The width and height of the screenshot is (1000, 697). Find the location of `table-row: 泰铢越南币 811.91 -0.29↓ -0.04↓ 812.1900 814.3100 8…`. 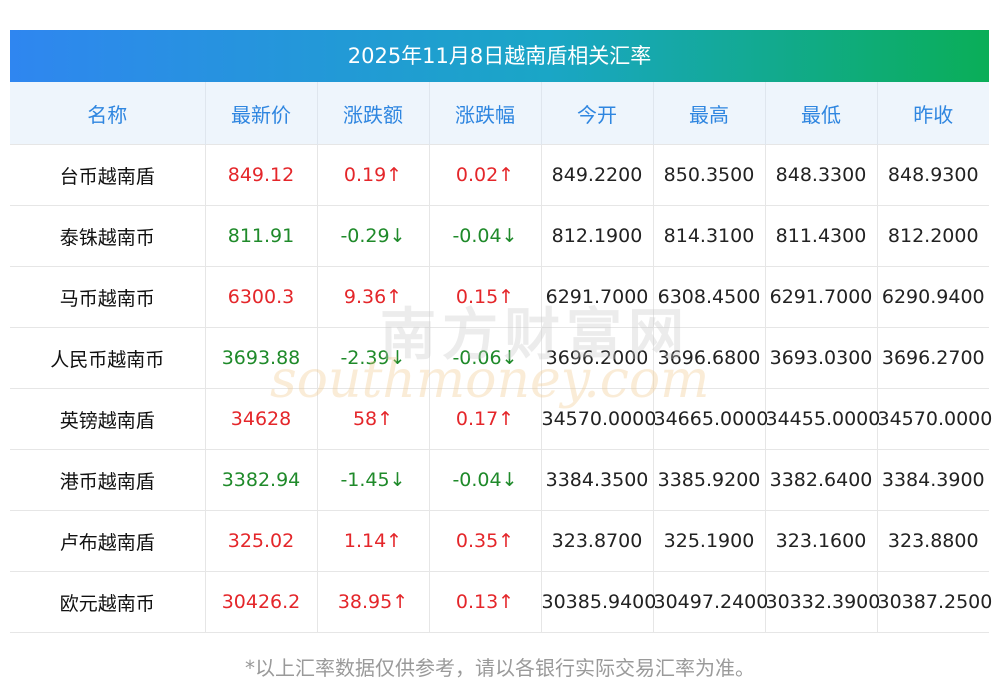

table-row: 泰铢越南币 811.91 -0.29↓ -0.04↓ 812.1900 814.3100 8… is located at coordinates (499, 236).